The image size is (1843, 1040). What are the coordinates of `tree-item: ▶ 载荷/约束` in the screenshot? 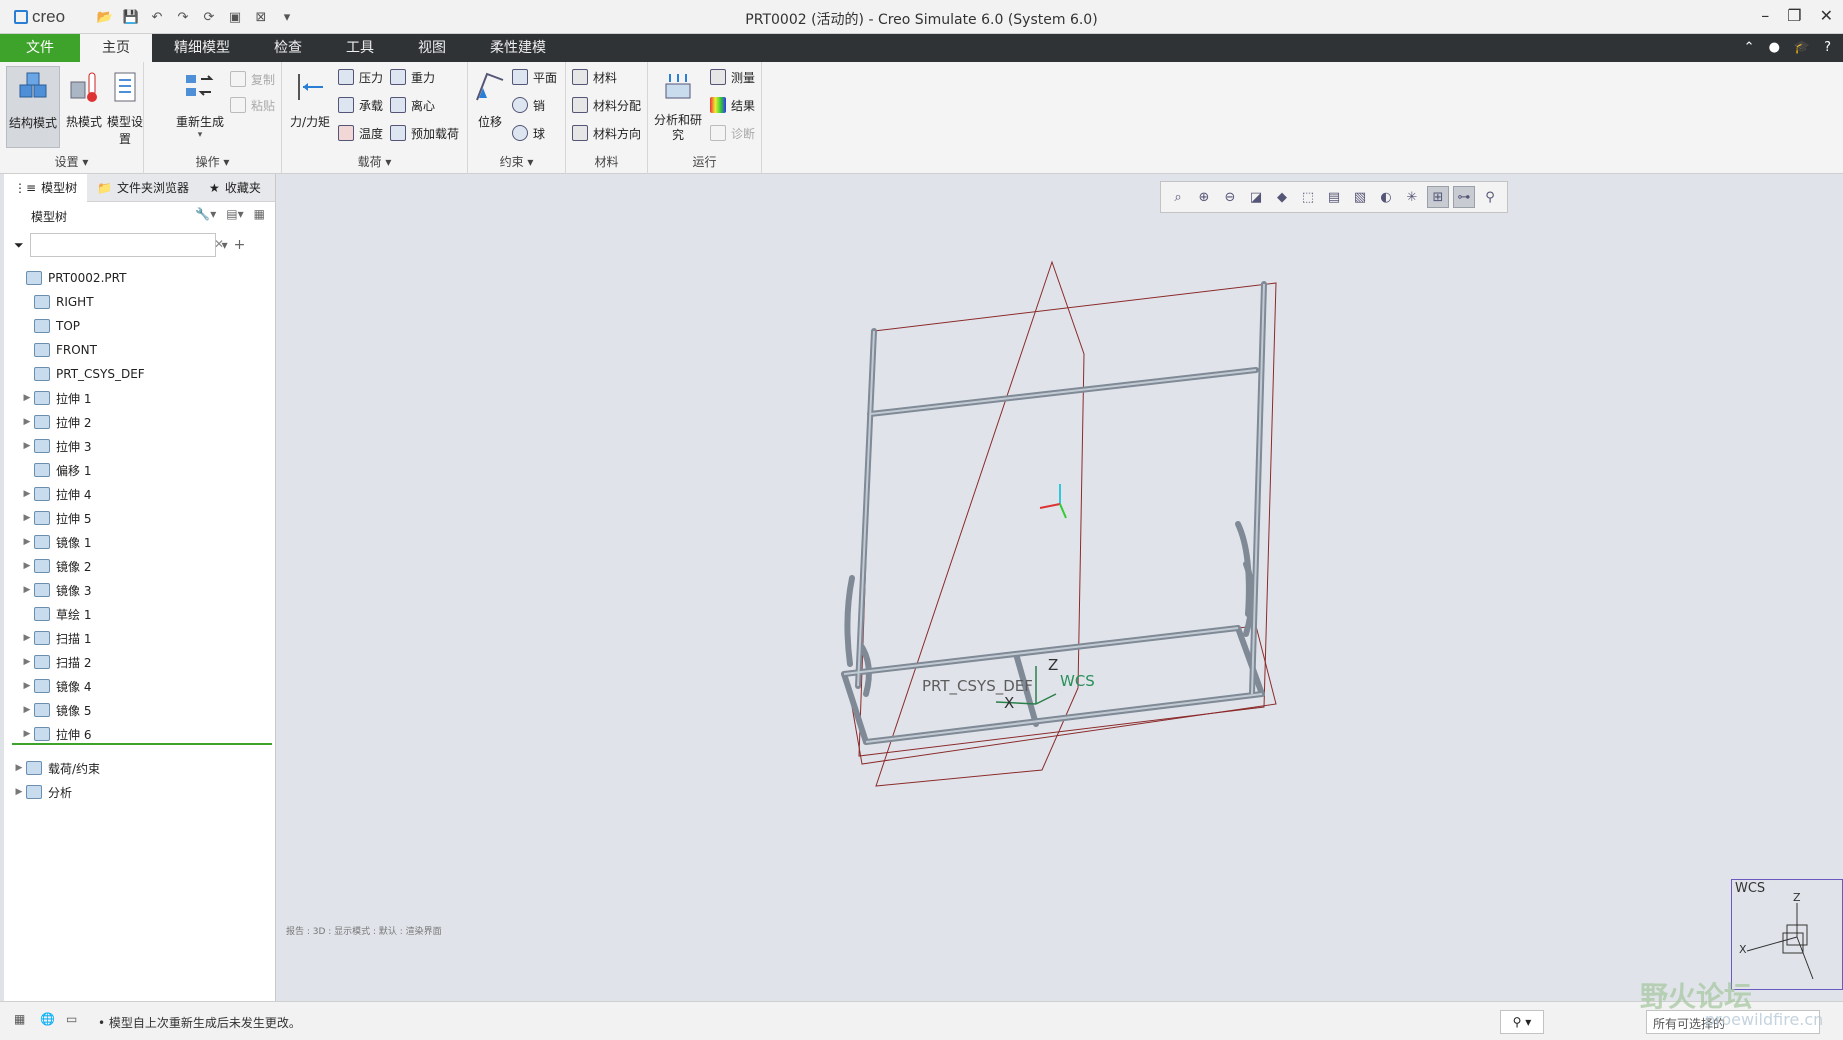 It's located at (139, 768).